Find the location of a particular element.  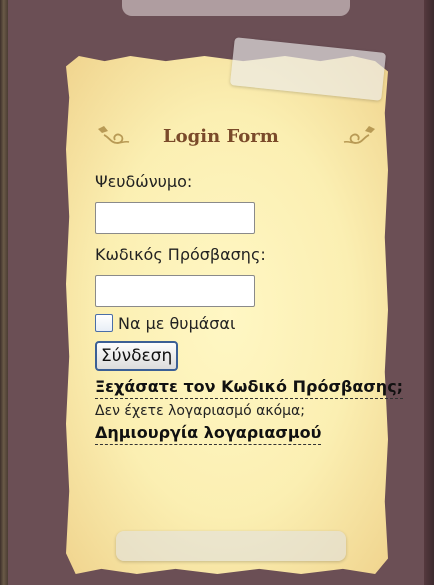

password-field is located at coordinates (175, 291).